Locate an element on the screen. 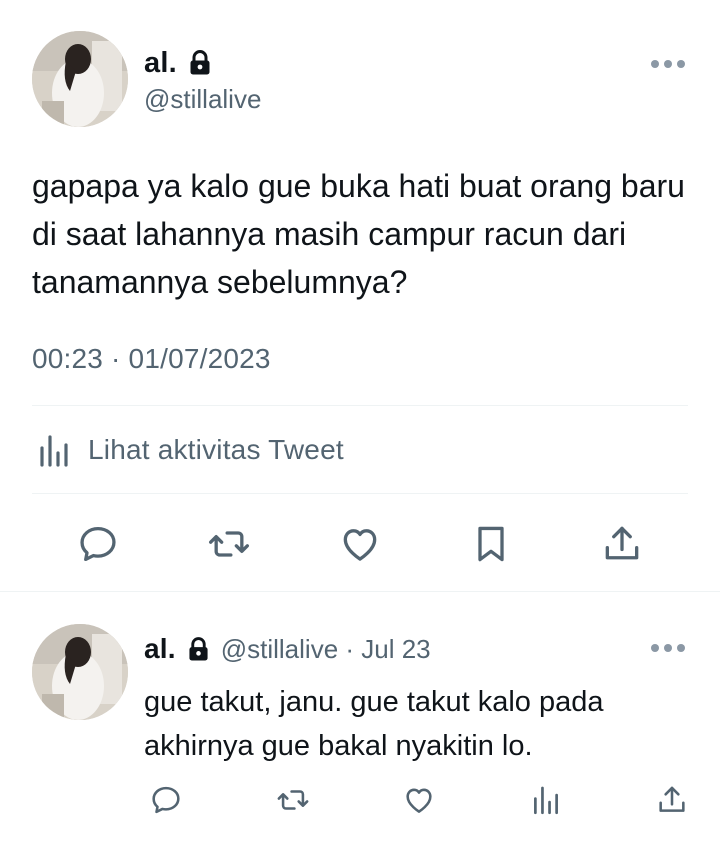  reply-reply-button is located at coordinates (166, 800).